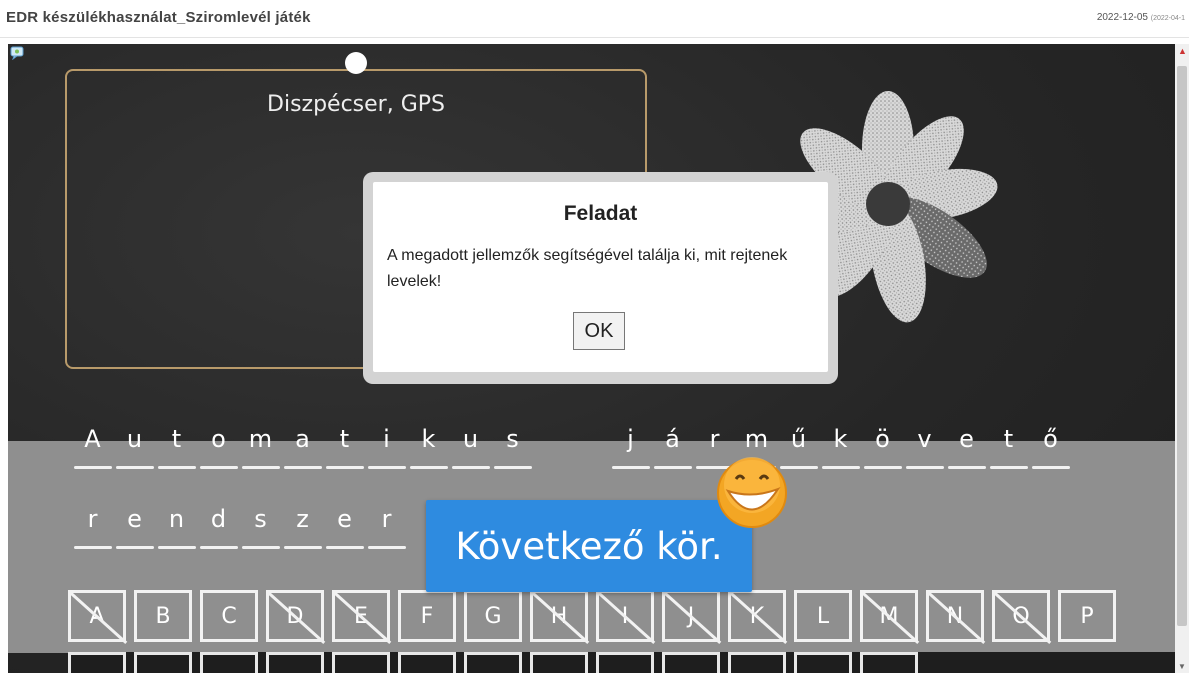 This screenshot has height=673, width=1189. I want to click on page-title: EDR készülékhasználat_Sziromlevél játék, so click(158, 17).